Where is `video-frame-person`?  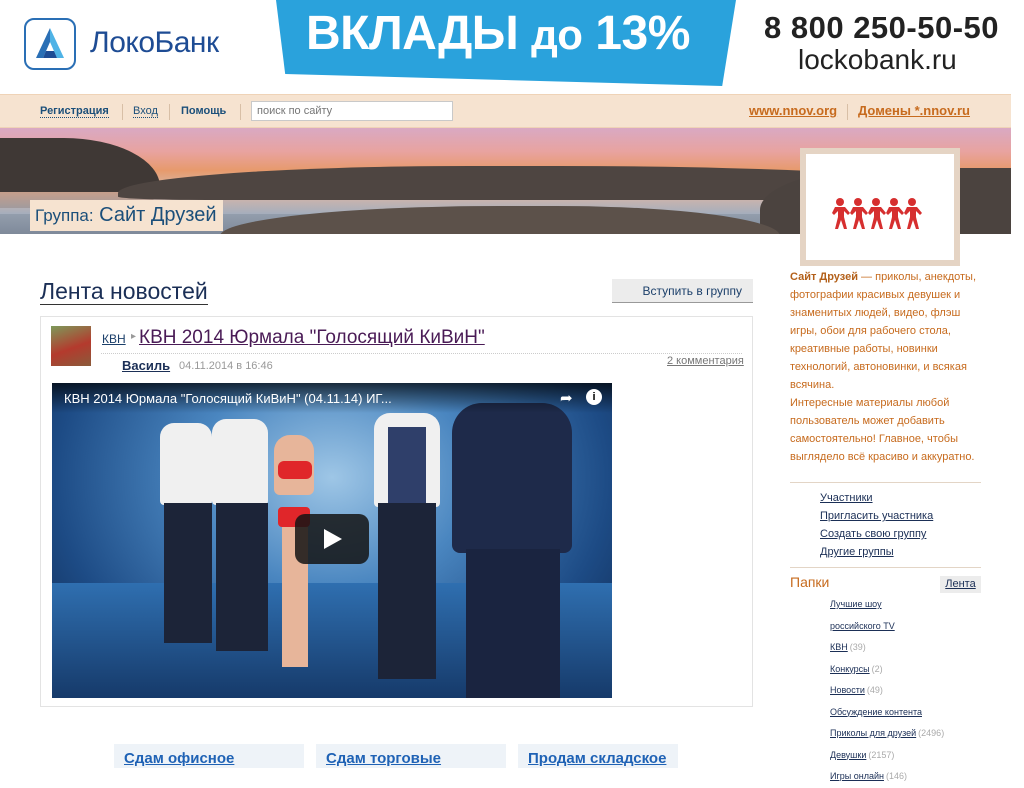
video-frame-person is located at coordinates (186, 464).